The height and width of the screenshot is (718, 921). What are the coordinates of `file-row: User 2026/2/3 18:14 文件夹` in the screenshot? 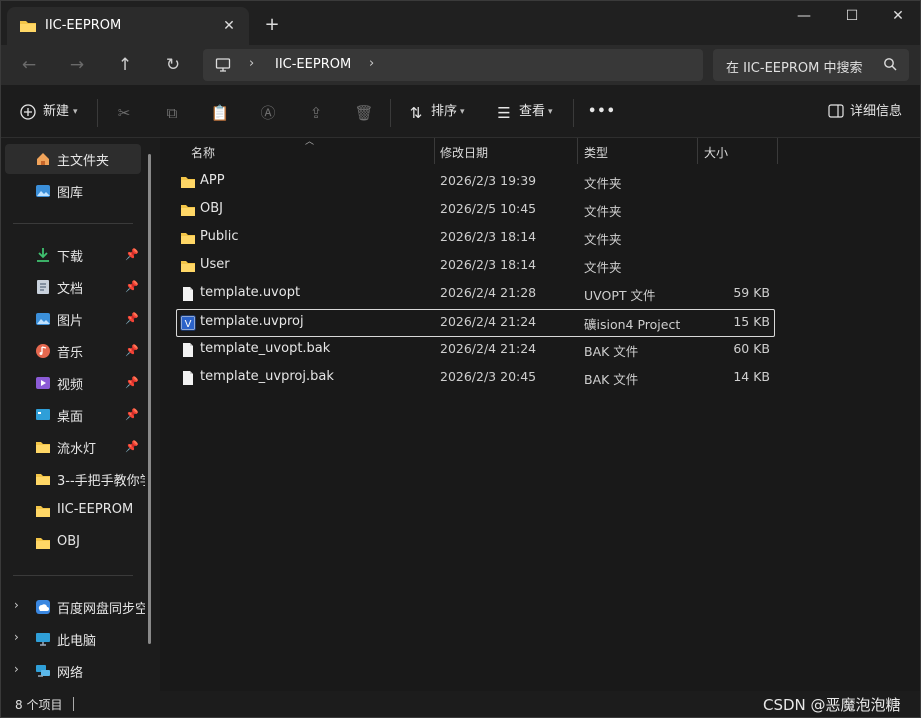 It's located at (475, 266).